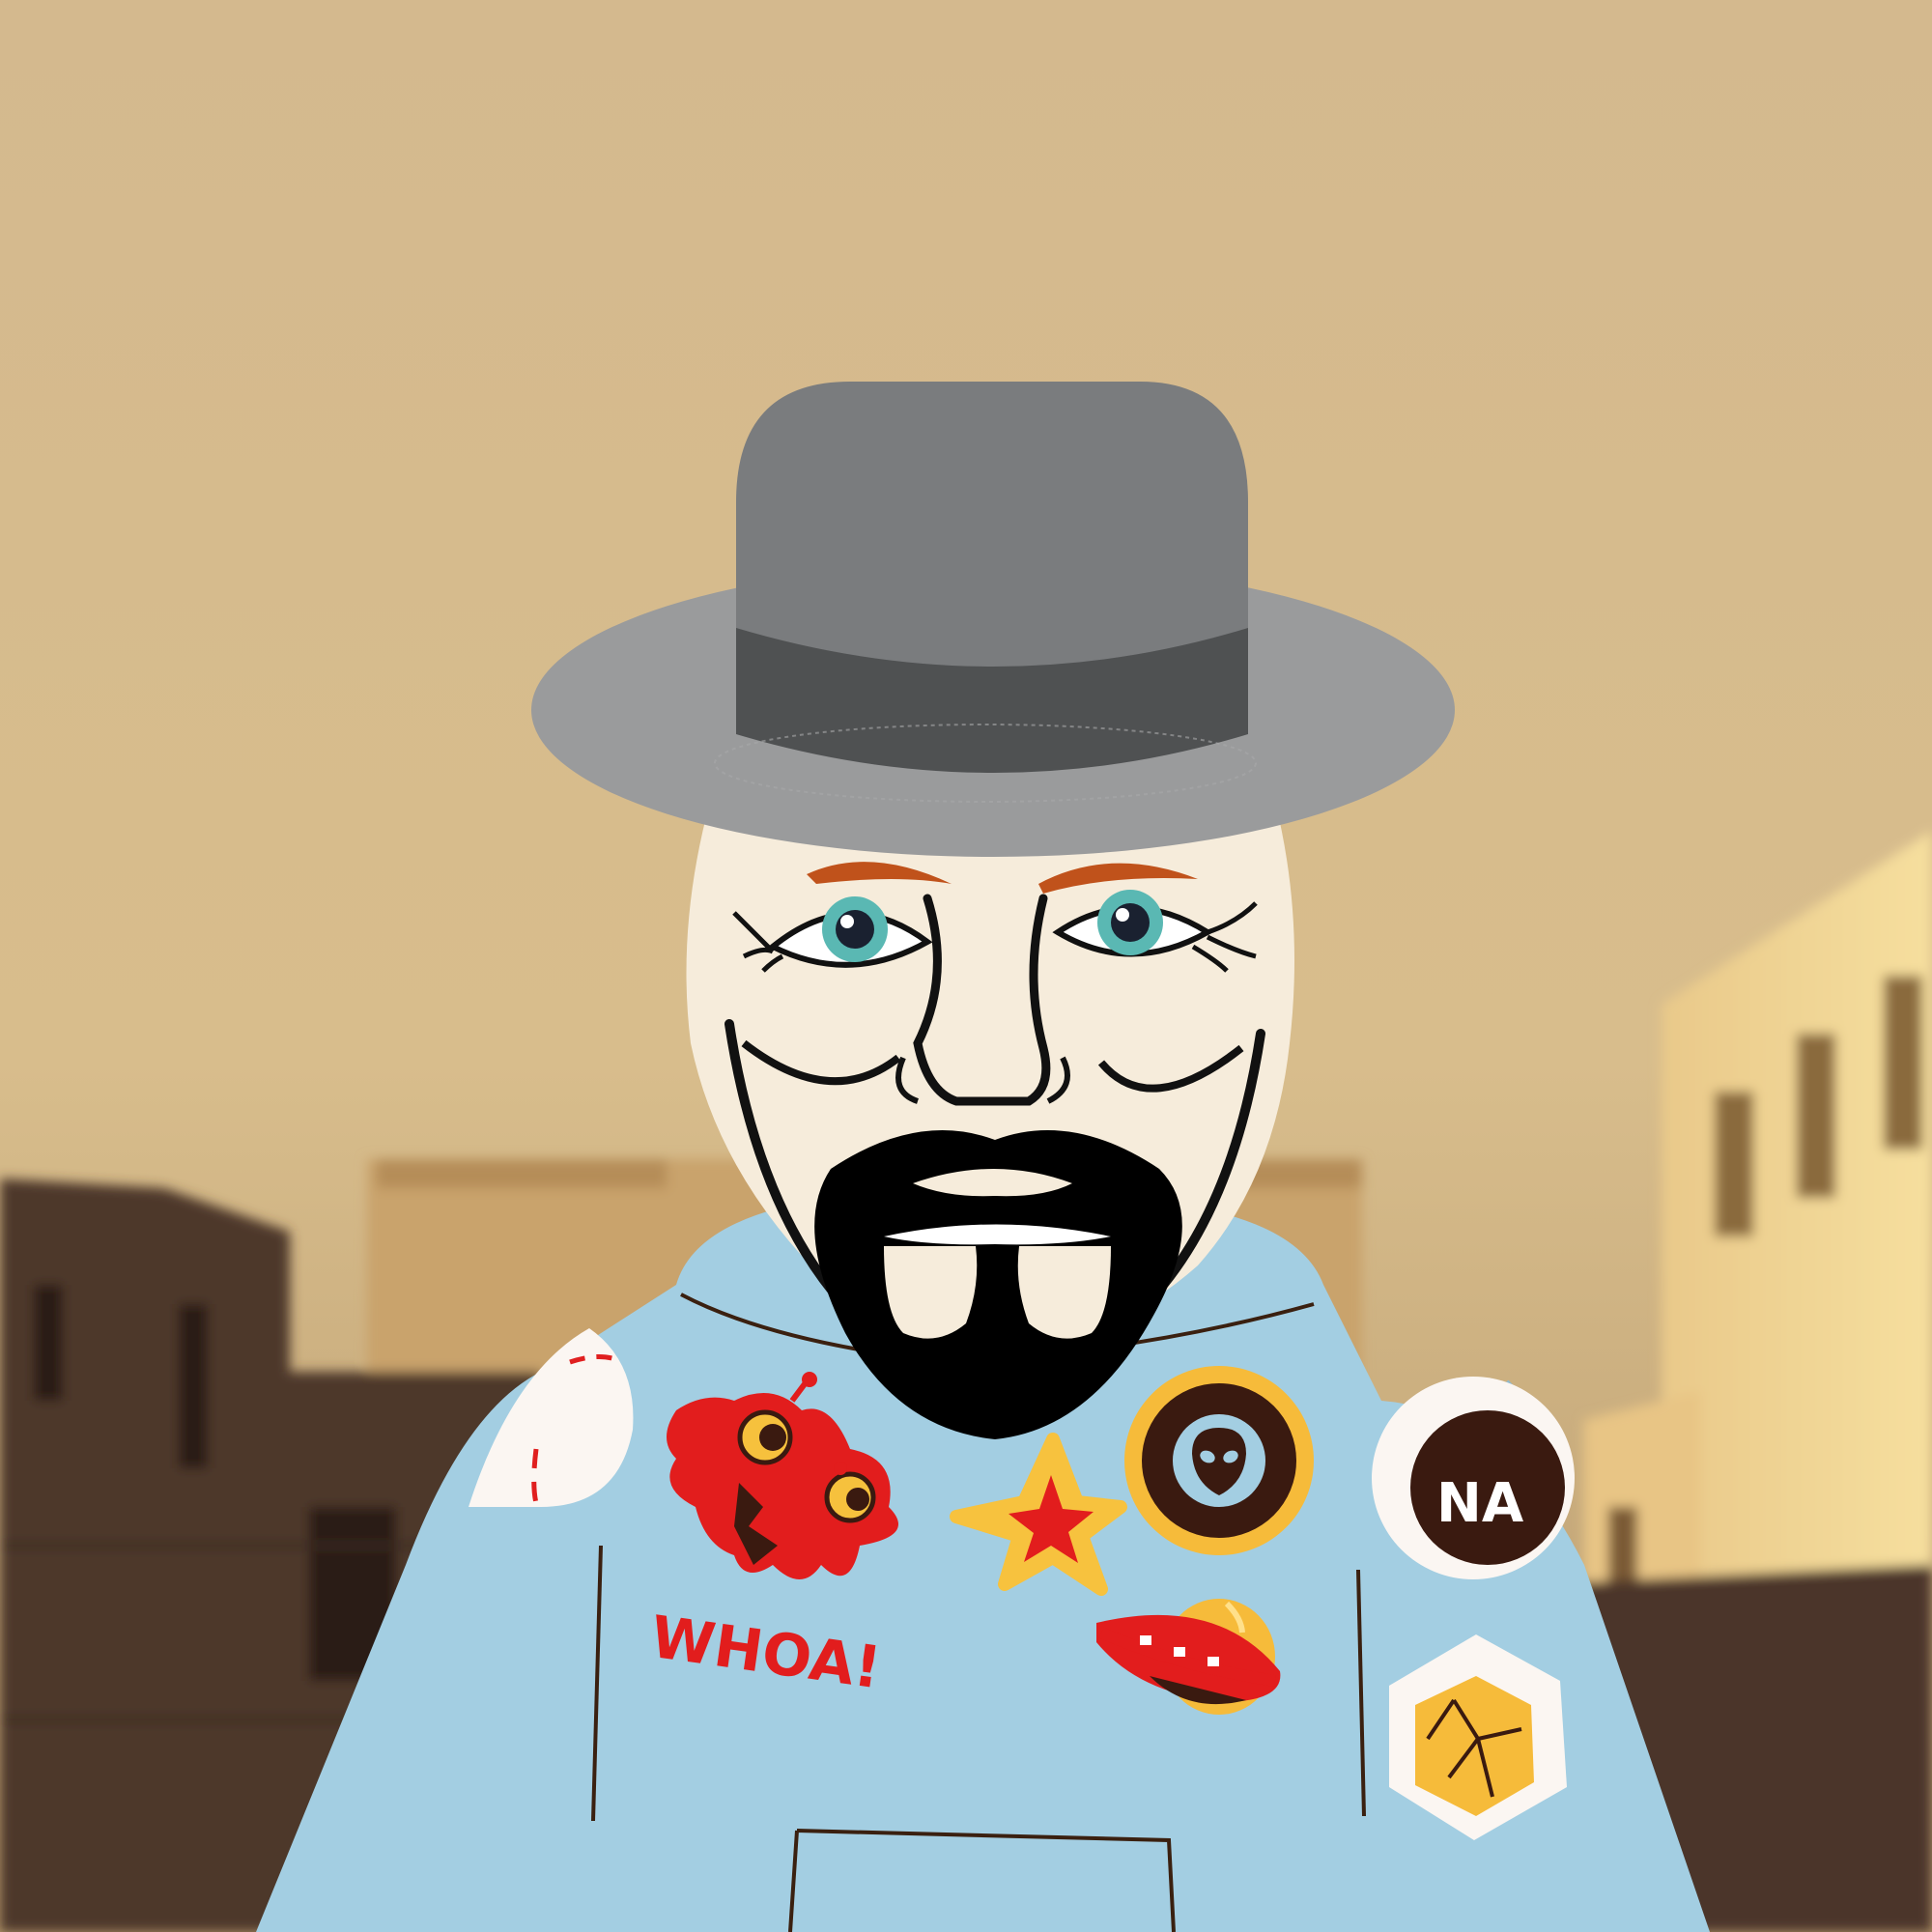 The height and width of the screenshot is (1932, 1932). Describe the element at coordinates (1219, 1460) in the screenshot. I see `alien-badge-icon` at that location.